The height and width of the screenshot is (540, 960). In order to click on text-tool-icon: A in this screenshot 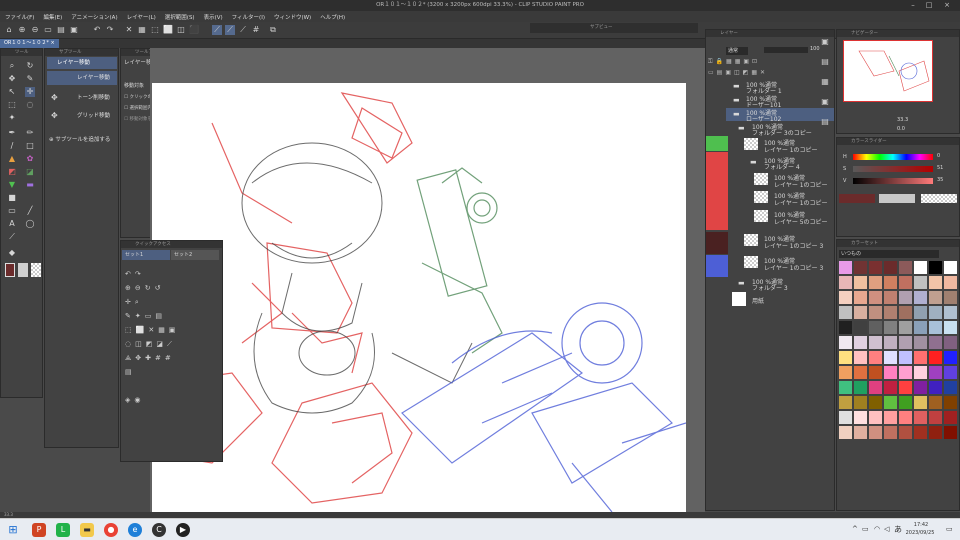, I will do `click(12, 224)`.